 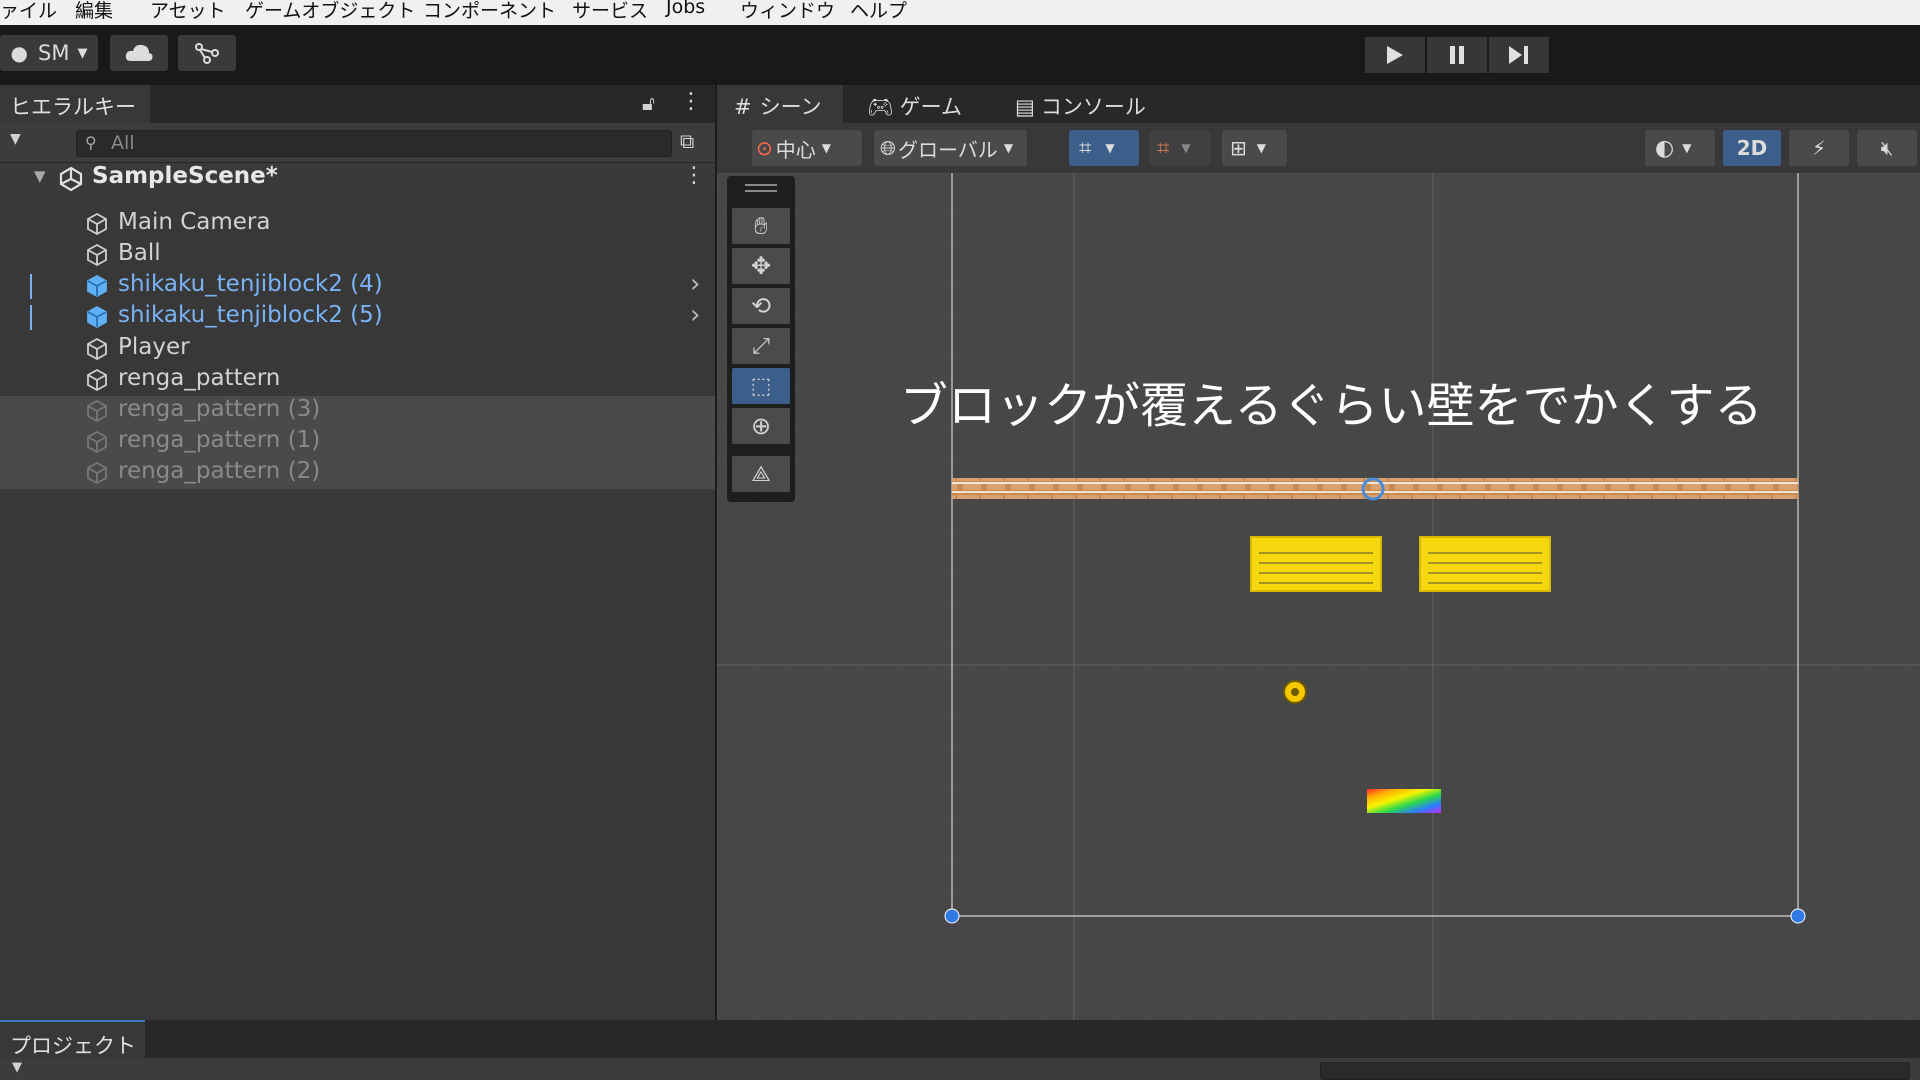 I want to click on search-input: ⚲ All, so click(x=374, y=143).